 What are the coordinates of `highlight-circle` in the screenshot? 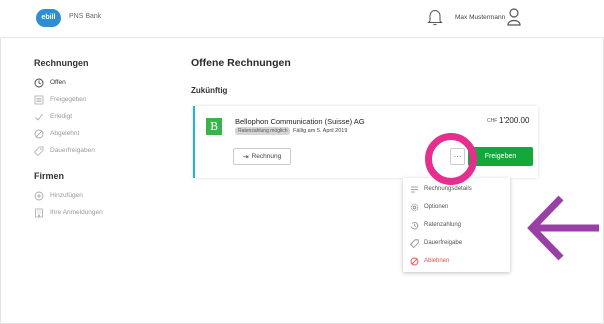 It's located at (451, 159).